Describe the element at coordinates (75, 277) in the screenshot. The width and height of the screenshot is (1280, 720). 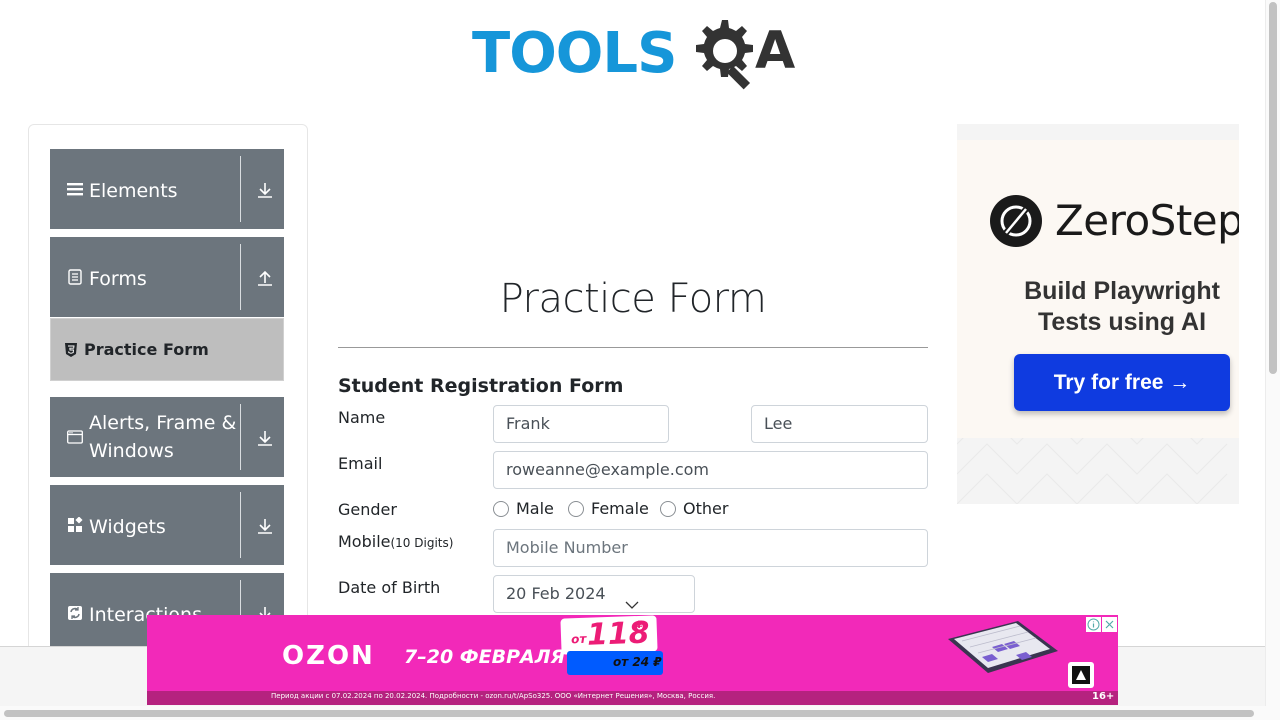
I see `document-icon` at that location.